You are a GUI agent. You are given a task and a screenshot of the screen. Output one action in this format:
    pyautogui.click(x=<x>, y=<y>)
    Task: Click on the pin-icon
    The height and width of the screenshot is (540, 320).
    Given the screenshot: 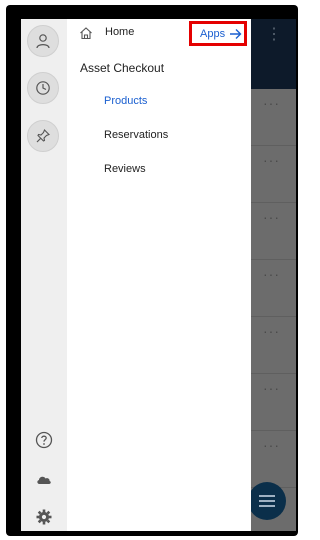 What is the action you would take?
    pyautogui.click(x=43, y=136)
    